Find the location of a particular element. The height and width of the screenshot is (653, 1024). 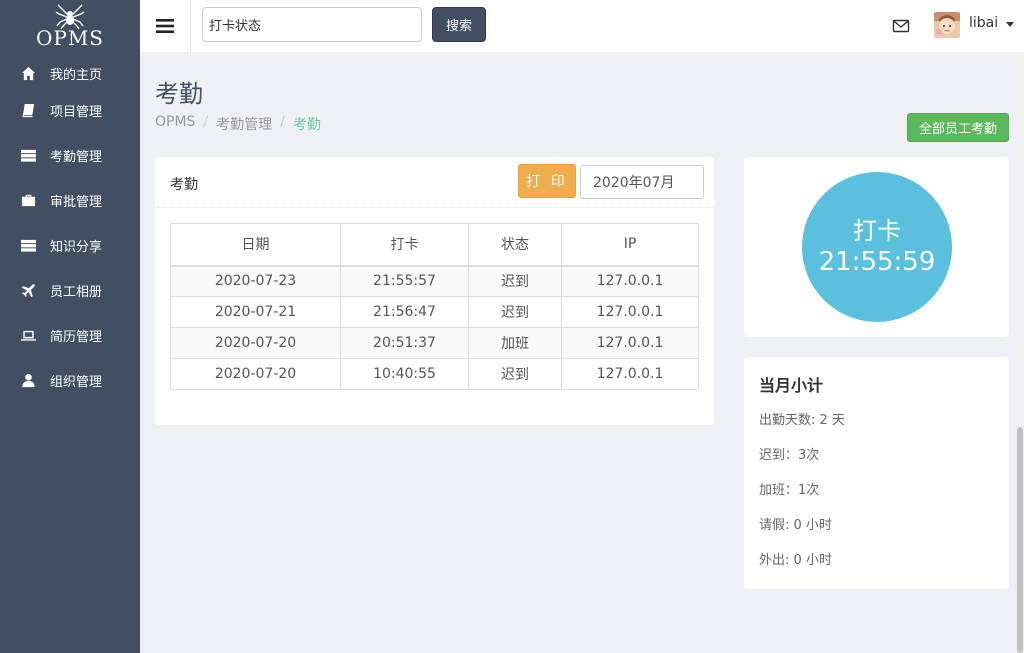

sidebar-item-home: 我的主页 is located at coordinates (70, 73).